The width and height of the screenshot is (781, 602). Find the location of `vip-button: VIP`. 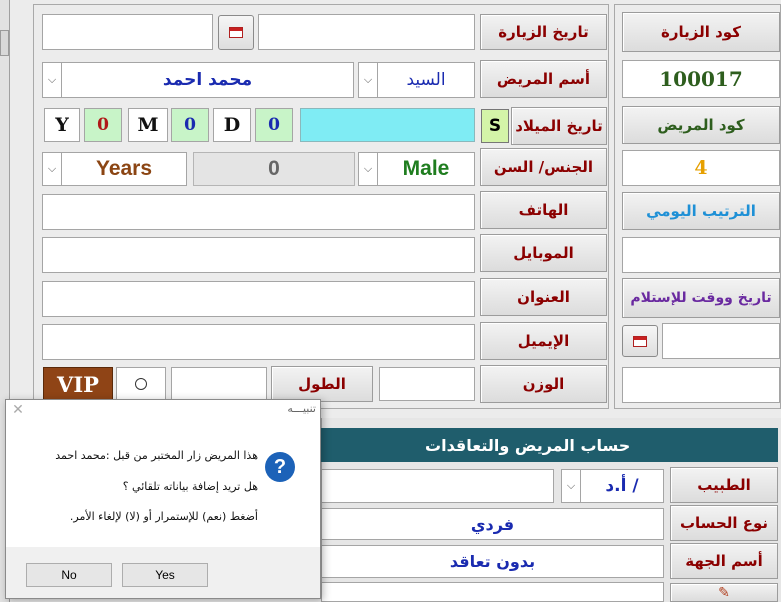

vip-button: VIP is located at coordinates (78, 384).